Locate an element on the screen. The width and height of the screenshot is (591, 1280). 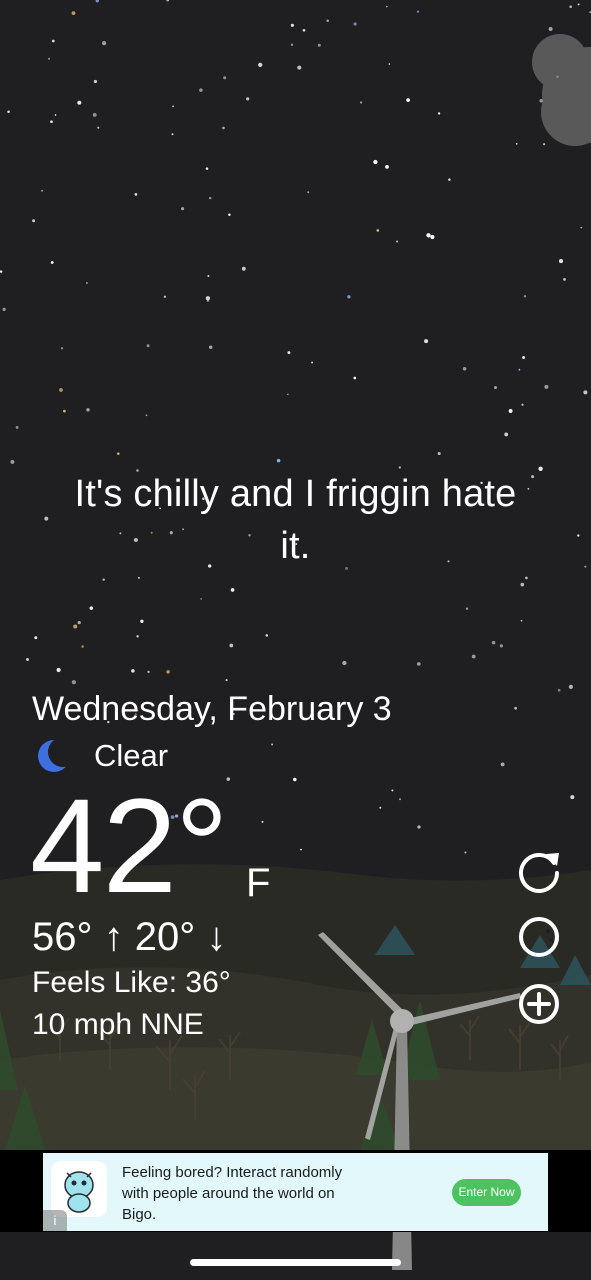
refresh-icon is located at coordinates (539, 872).